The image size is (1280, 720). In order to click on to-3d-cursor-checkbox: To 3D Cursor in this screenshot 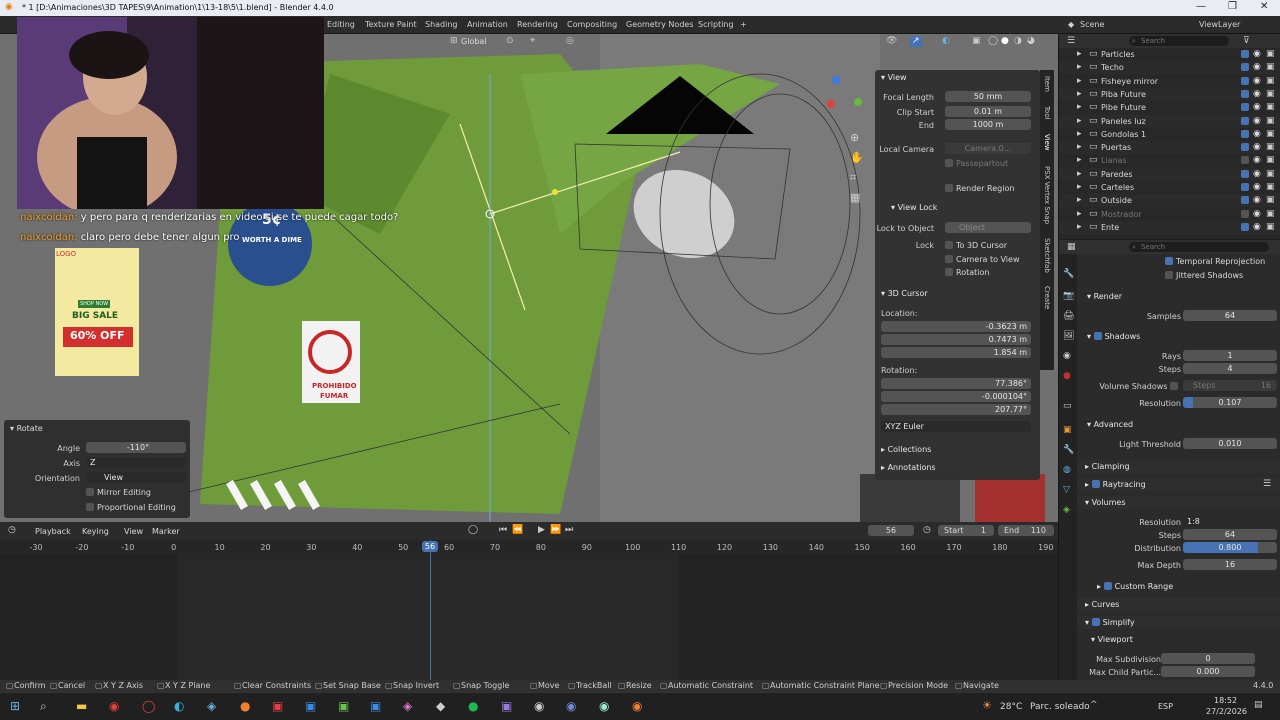, I will do `click(976, 245)`.